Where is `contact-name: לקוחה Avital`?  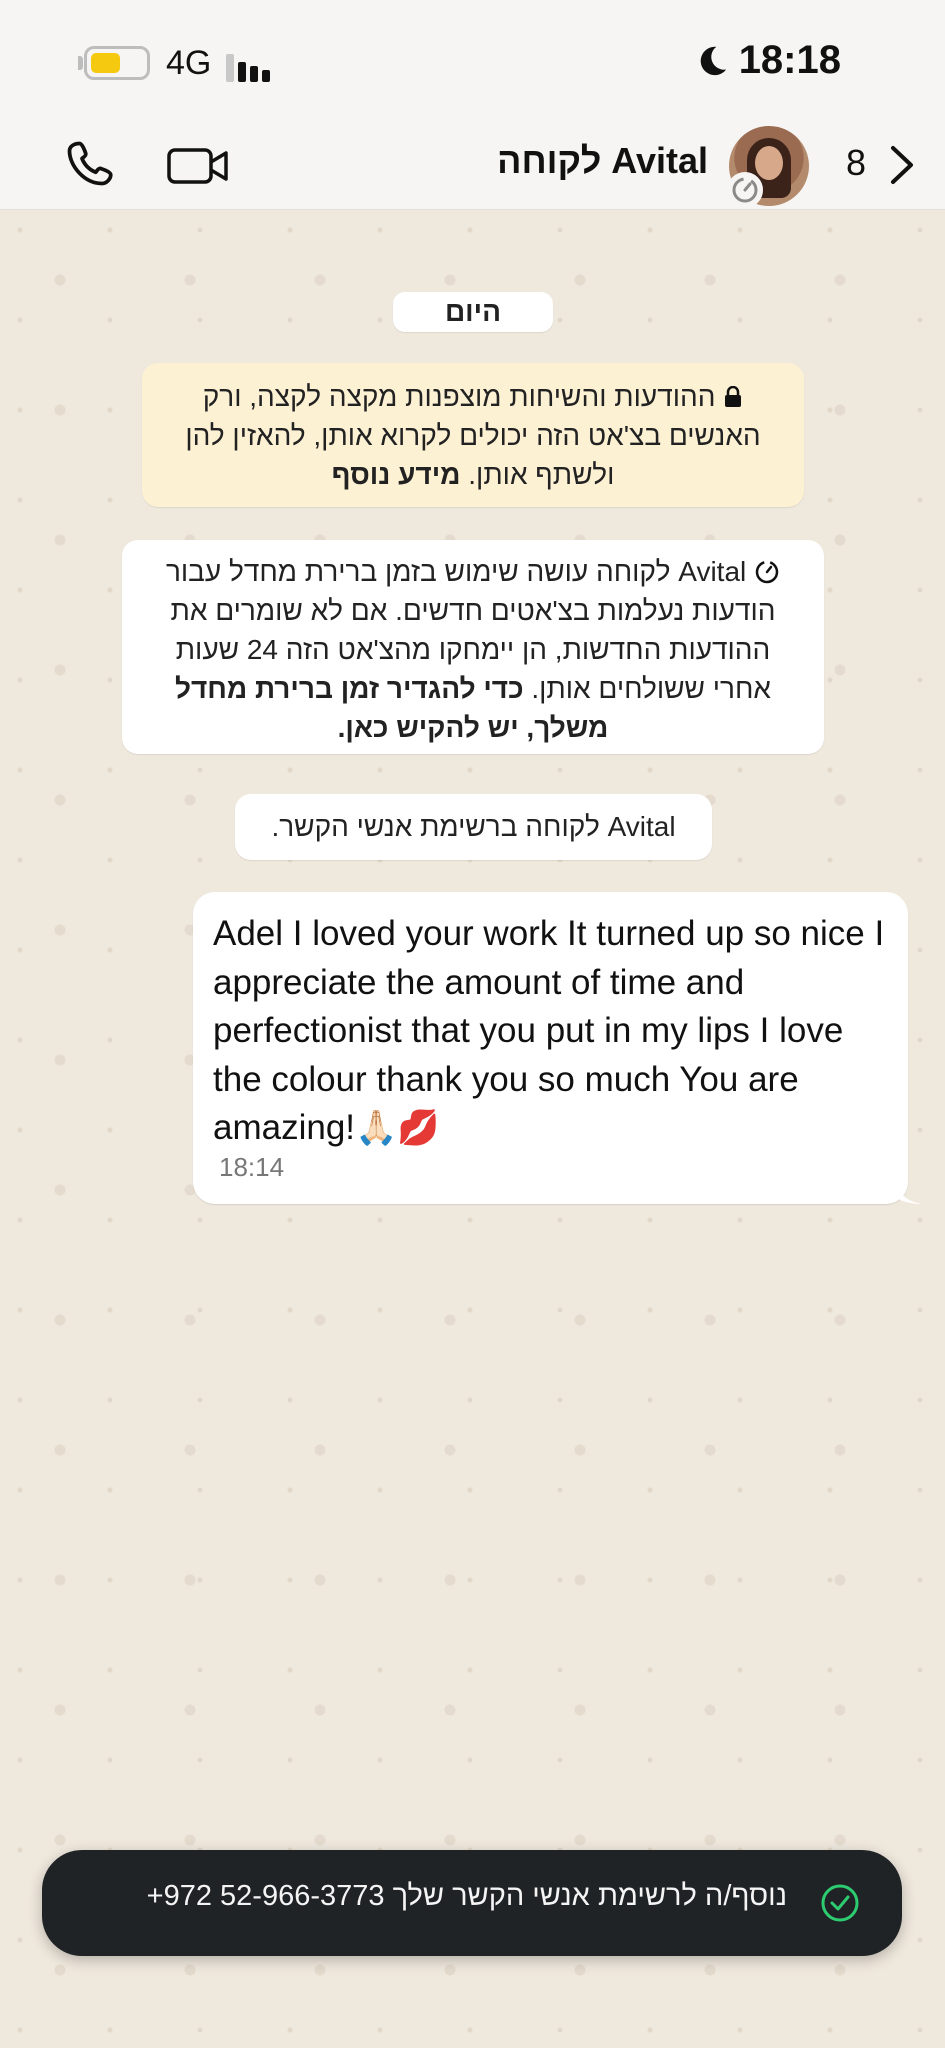
contact-name: לקוחה Avital is located at coordinates (602, 161).